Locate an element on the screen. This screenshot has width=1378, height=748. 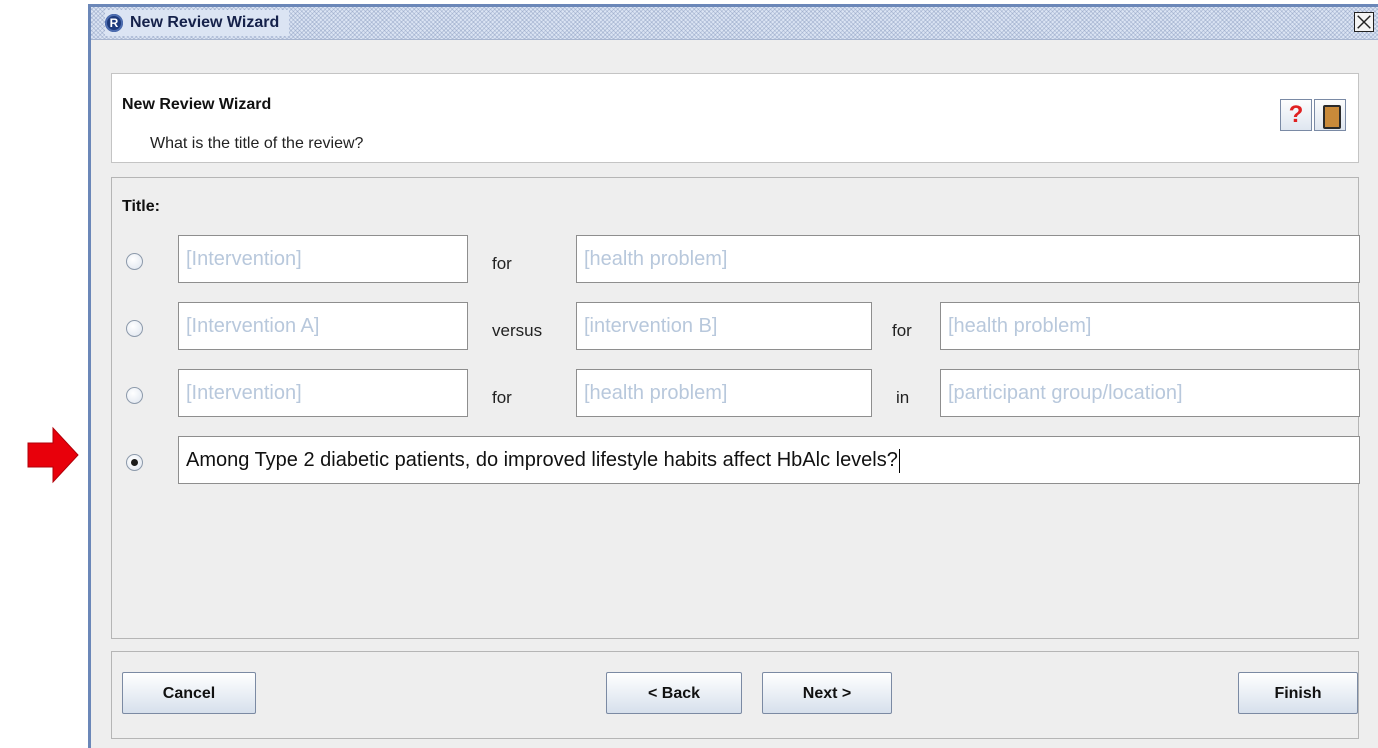
window-title: New Review Wizard is located at coordinates (205, 22).